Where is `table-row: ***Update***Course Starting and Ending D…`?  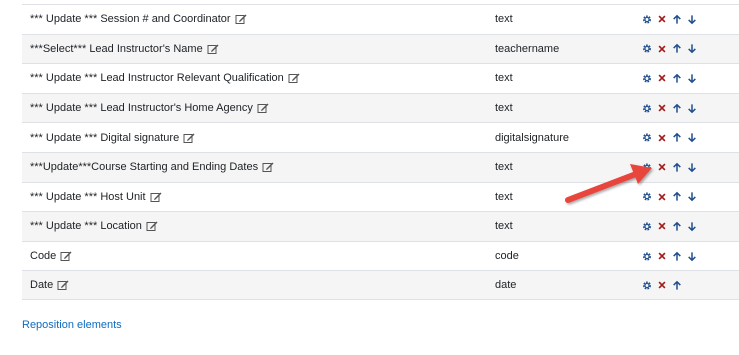 table-row: ***Update***Course Starting and Ending D… is located at coordinates (380, 166).